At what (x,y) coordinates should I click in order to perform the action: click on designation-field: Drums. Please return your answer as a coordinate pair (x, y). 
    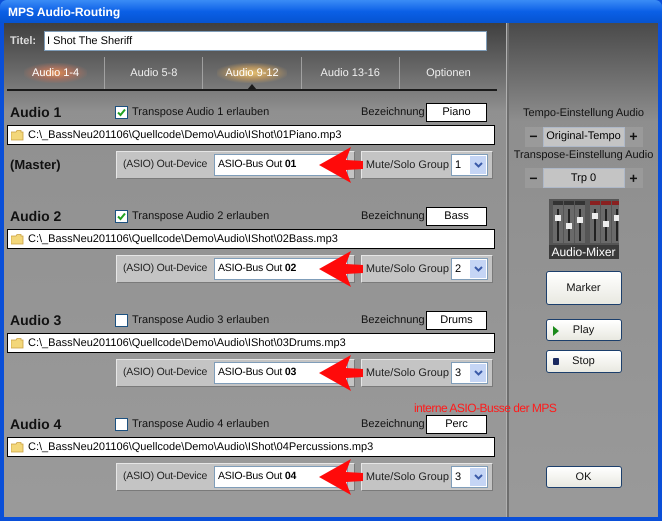
    Looking at the image, I should click on (456, 320).